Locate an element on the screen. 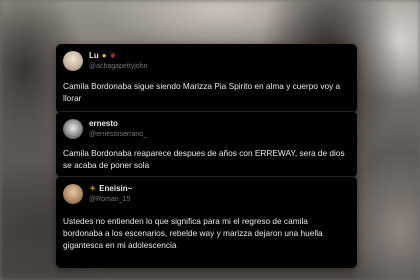 The width and height of the screenshot is (420, 280). sun-emoji-icon: ● is located at coordinates (104, 55).